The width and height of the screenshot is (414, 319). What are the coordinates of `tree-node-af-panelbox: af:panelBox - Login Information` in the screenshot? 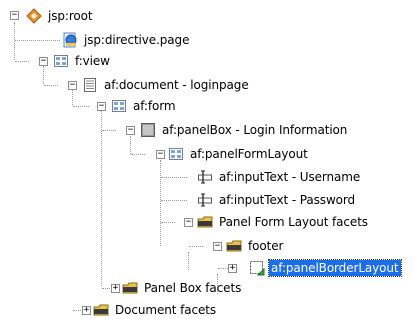 It's located at (244, 130).